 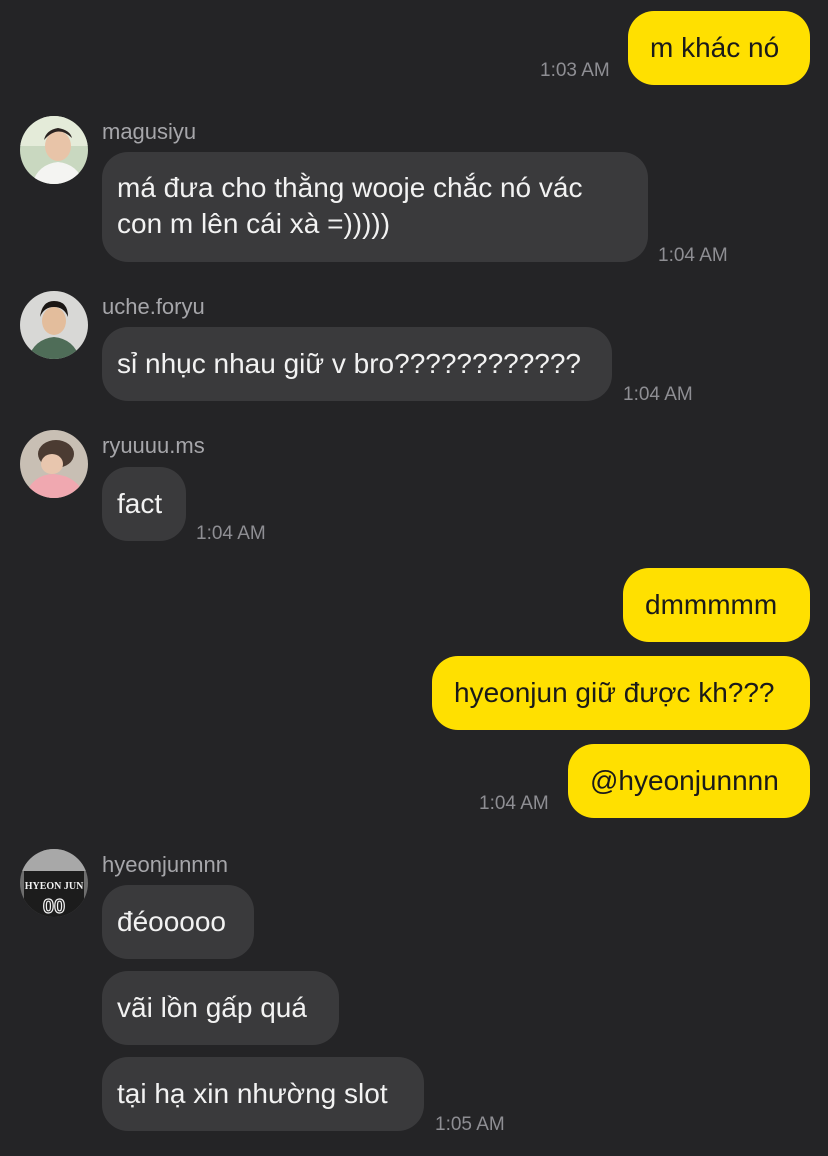 What do you see at coordinates (614, 692) in the screenshot?
I see `message-text: hyeonjun giữ được kh???` at bounding box center [614, 692].